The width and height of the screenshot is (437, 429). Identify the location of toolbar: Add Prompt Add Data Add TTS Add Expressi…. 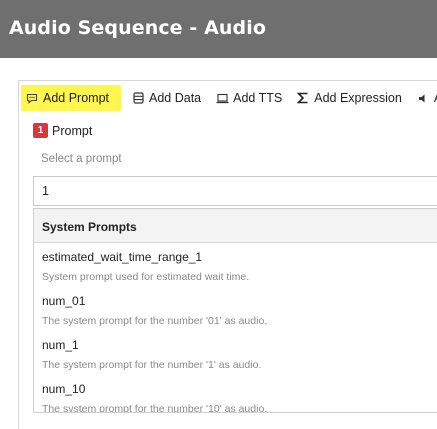
(228, 98).